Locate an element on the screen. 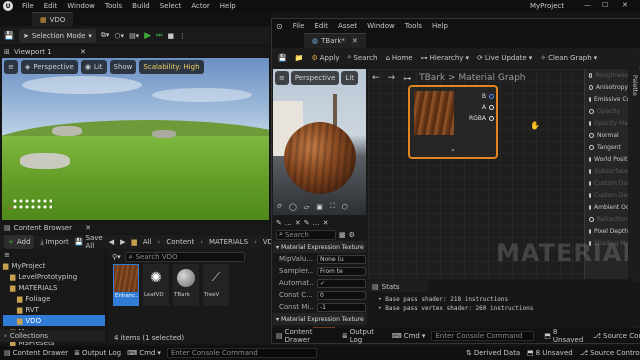 The height and width of the screenshot is (360, 640). mesh-icon: ⬡ is located at coordinates (345, 207).